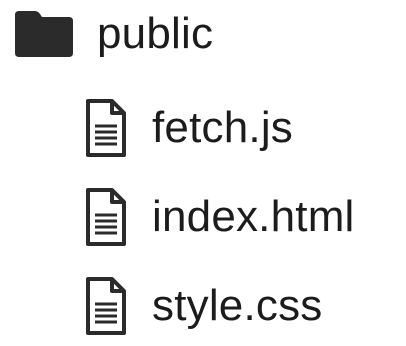  I want to click on file-row-style-css: style.css, so click(202, 306).